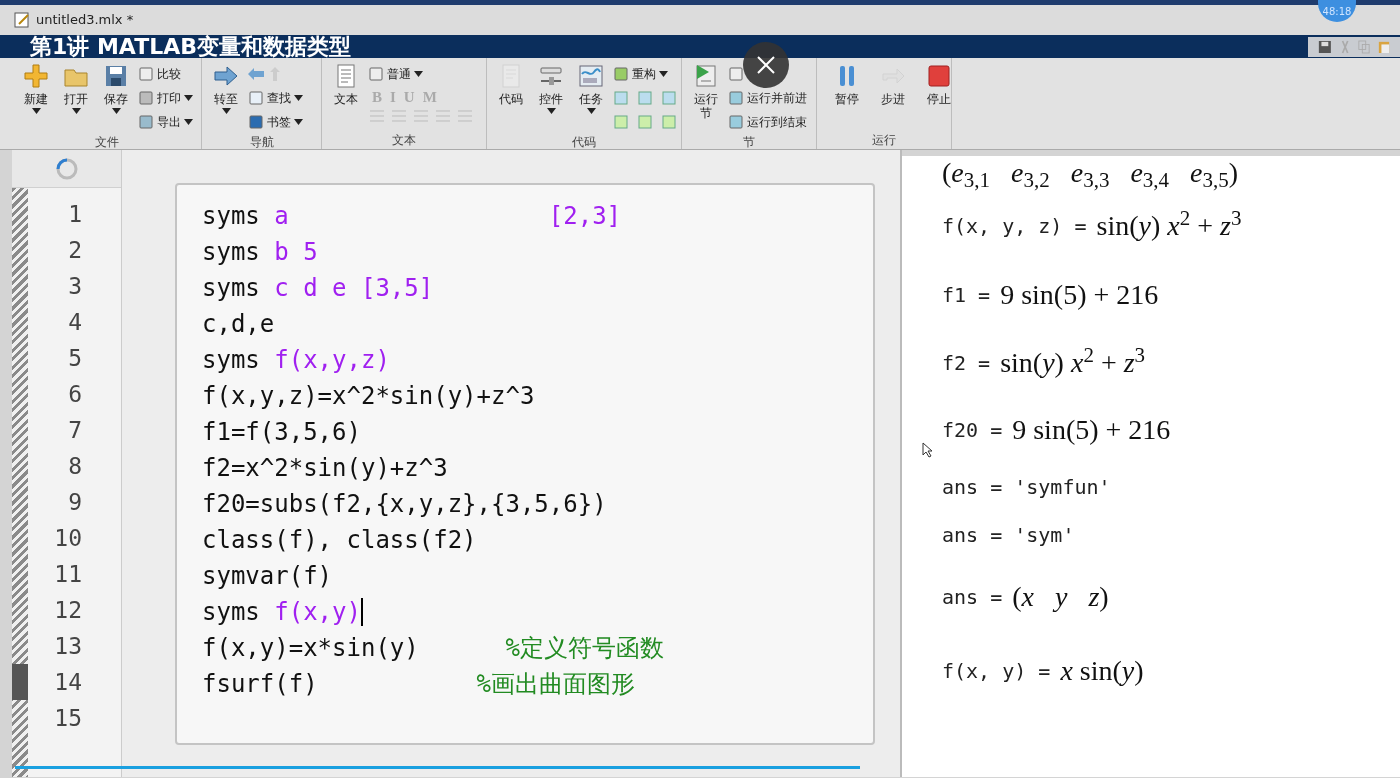 The image size is (1400, 778). I want to click on toolstrip-button: 停止, so click(939, 95).